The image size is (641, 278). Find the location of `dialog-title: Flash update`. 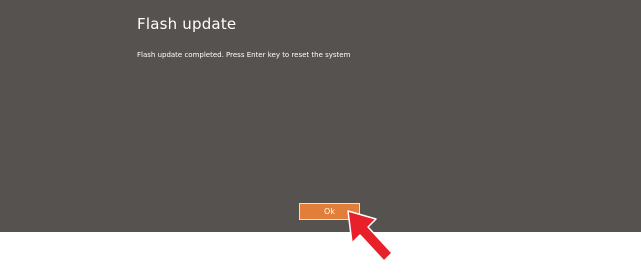

dialog-title: Flash update is located at coordinates (187, 24).